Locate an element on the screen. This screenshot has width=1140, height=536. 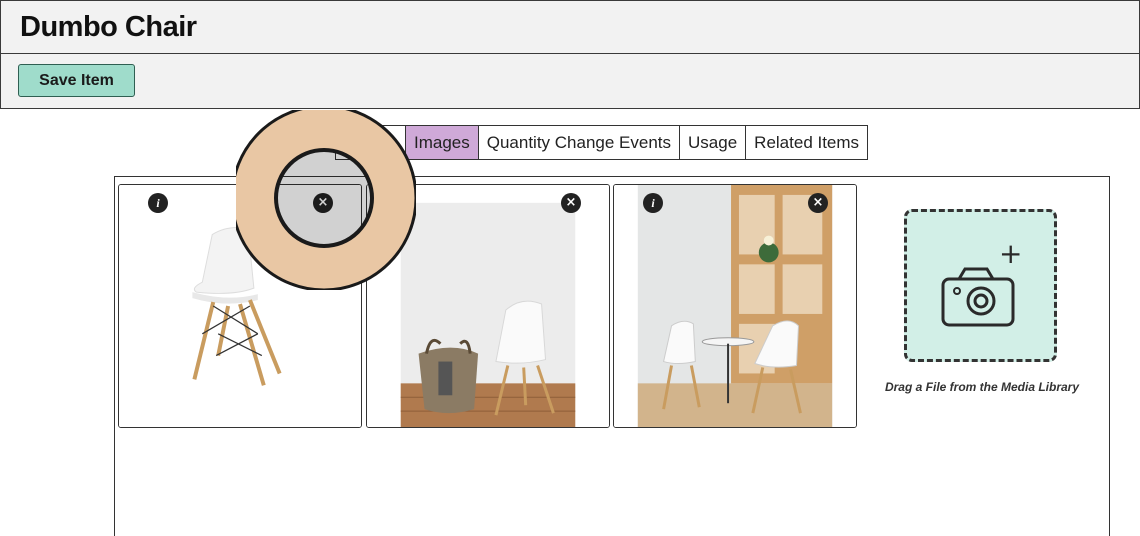
upload-dropzone: + is located at coordinates (980, 285).